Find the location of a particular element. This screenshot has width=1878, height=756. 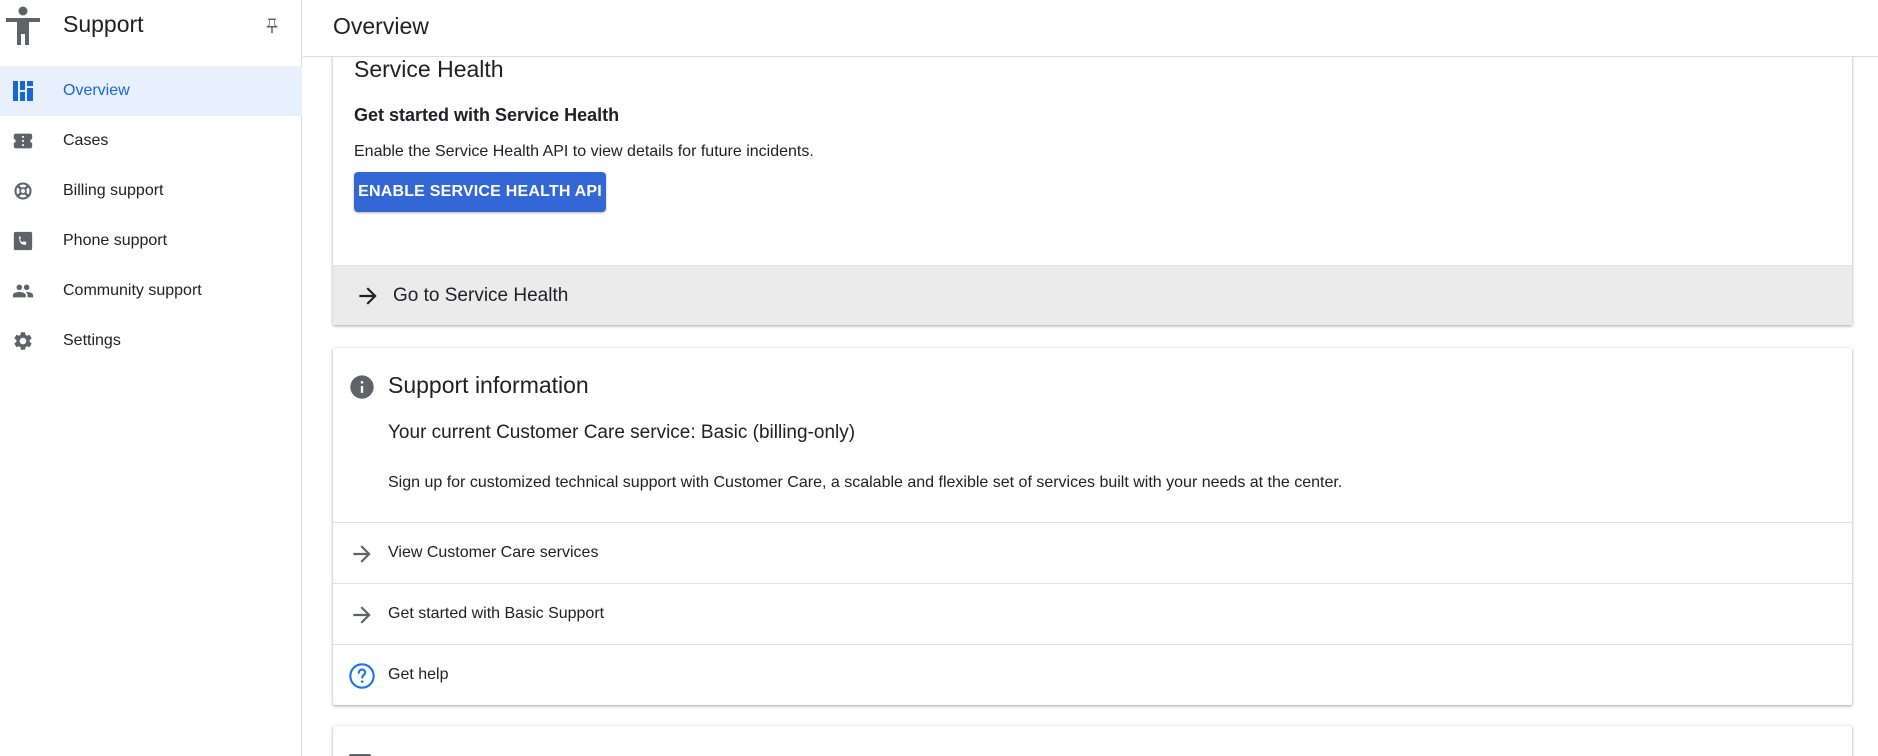

link-label: Get started with Basic Support is located at coordinates (496, 613).